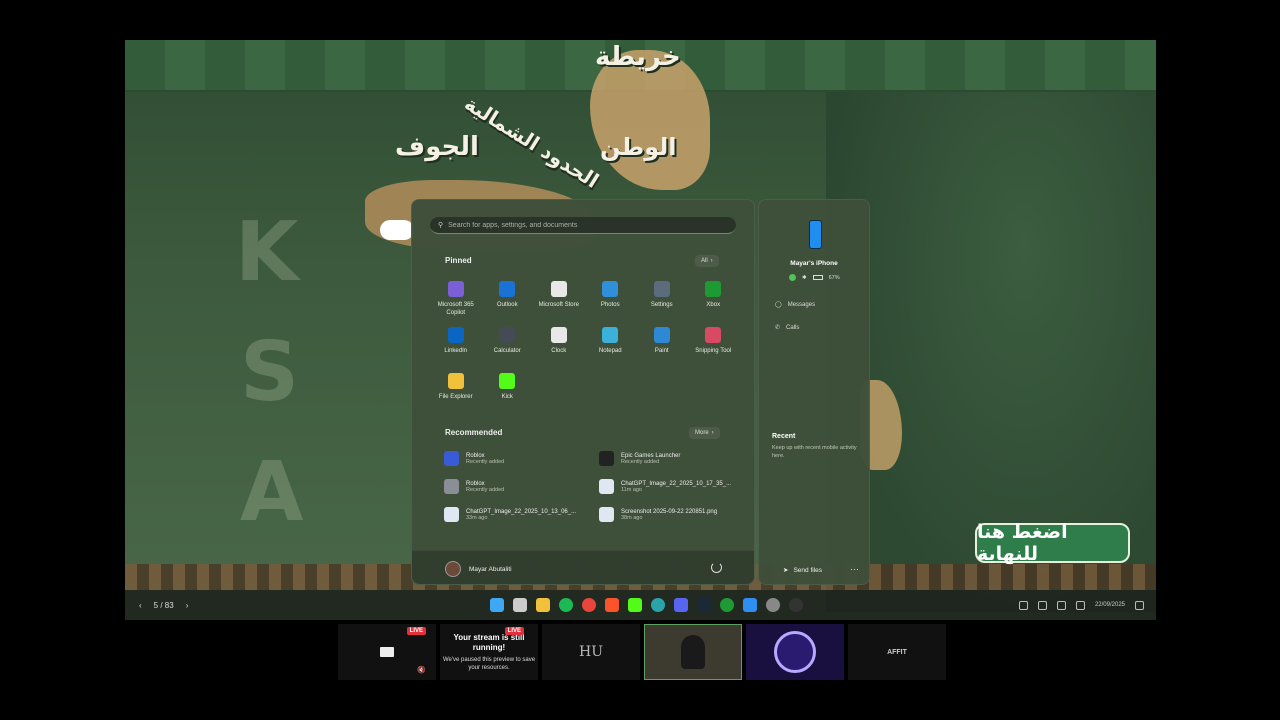 The height and width of the screenshot is (720, 1280). I want to click on pinned-app: Xbox, so click(714, 299).